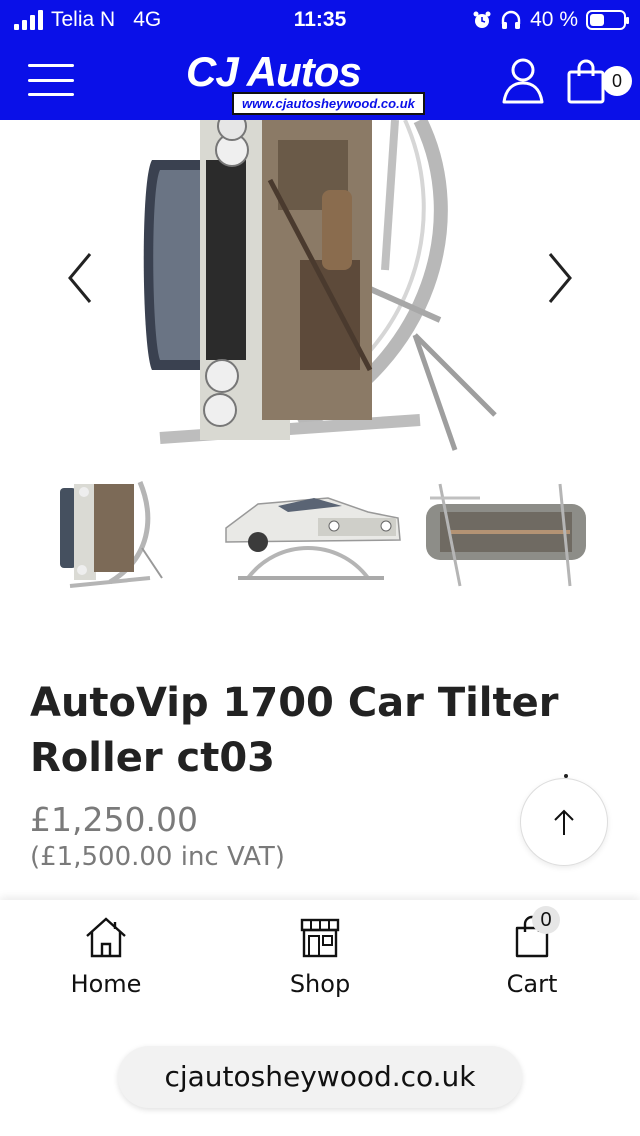  I want to click on headphones-icon, so click(511, 19).